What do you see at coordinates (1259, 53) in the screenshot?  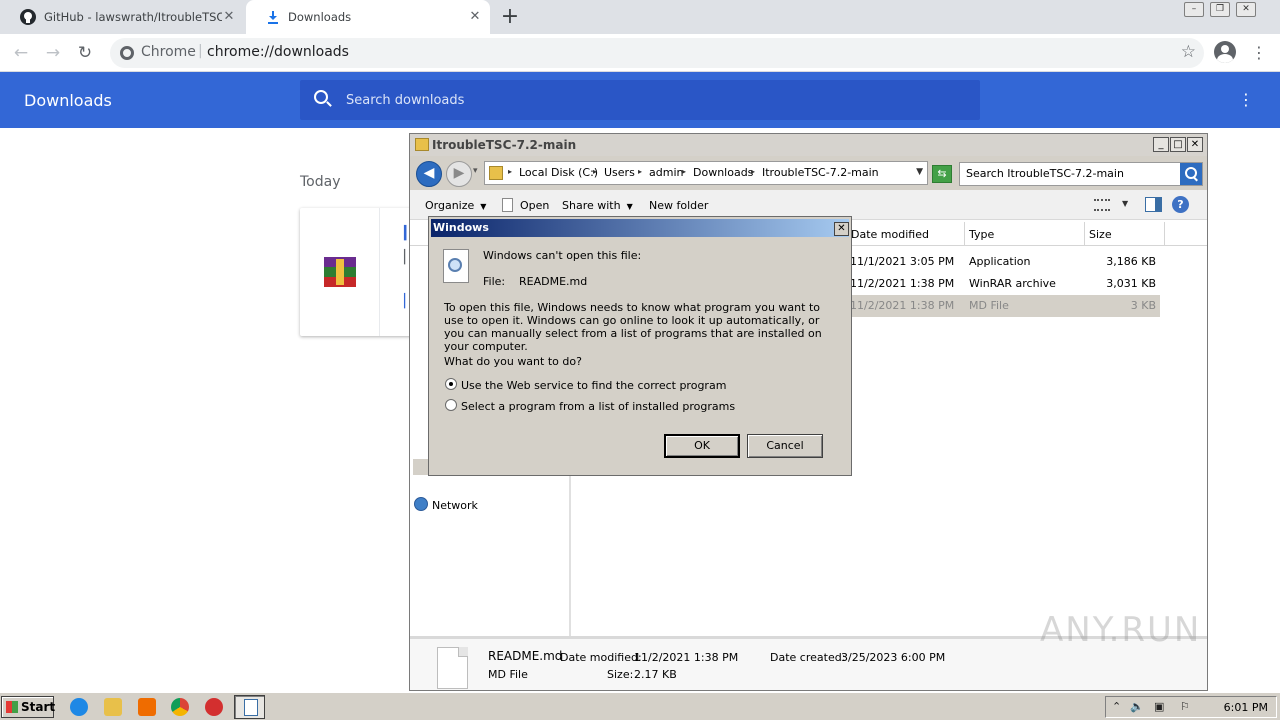 I see `more-menu-icon: ⋮` at bounding box center [1259, 53].